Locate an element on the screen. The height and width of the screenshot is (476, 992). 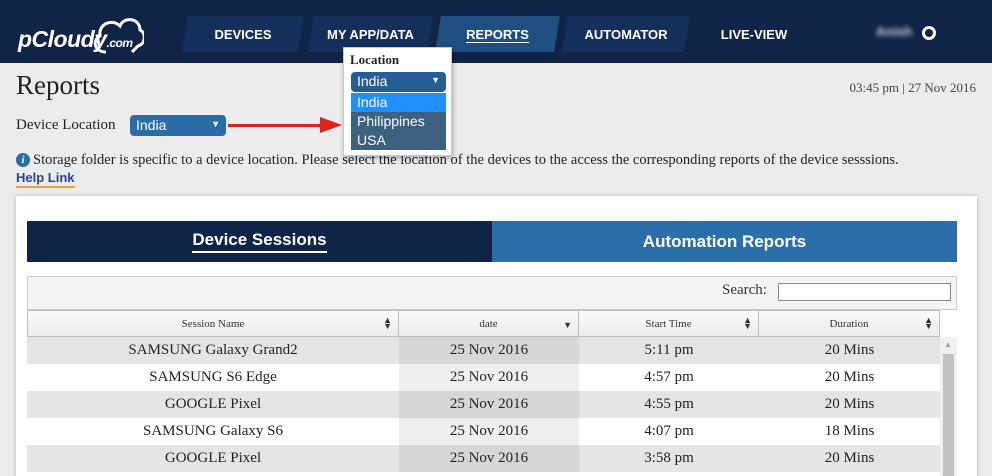
tab-automation-reports: Automation Reports is located at coordinates (724, 241).